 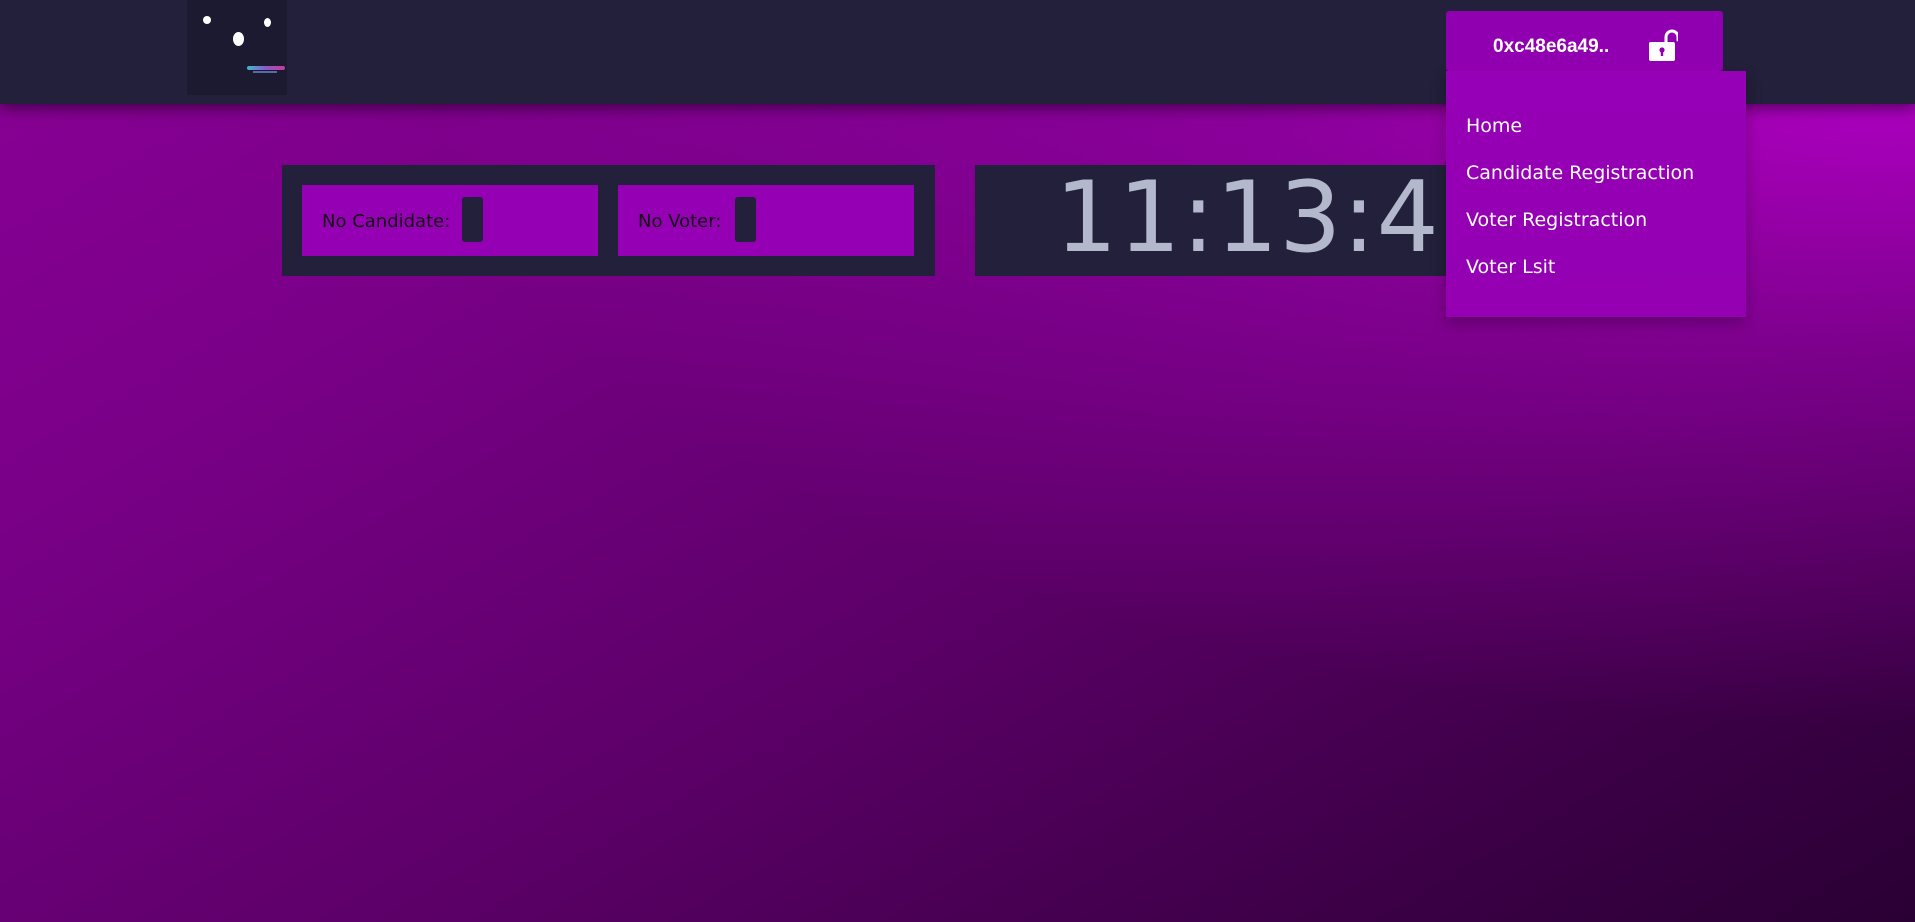 What do you see at coordinates (1556, 220) in the screenshot?
I see `menu-item-voter-registration: Voter Registraction` at bounding box center [1556, 220].